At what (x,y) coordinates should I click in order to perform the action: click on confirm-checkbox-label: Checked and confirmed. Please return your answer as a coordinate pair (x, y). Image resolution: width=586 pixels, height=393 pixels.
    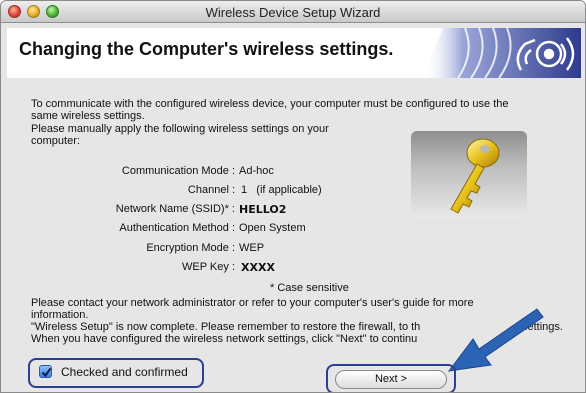
    Looking at the image, I should click on (124, 372).